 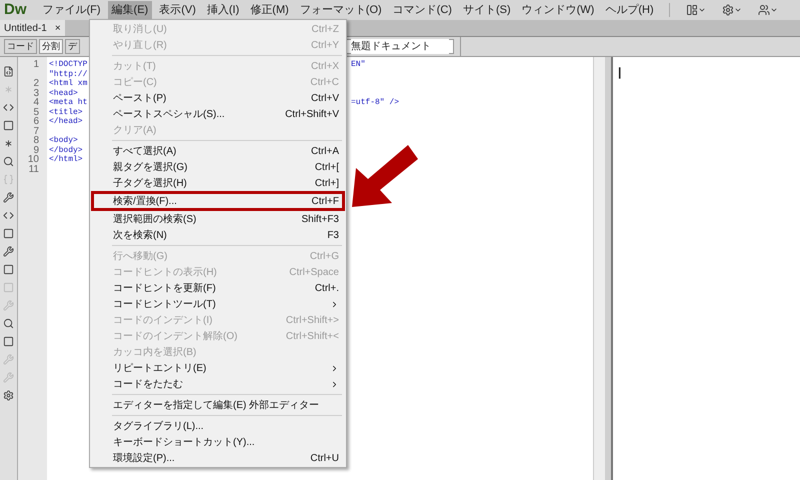 I want to click on menu-option: ペースト(P) Ctrl+V, so click(x=218, y=98).